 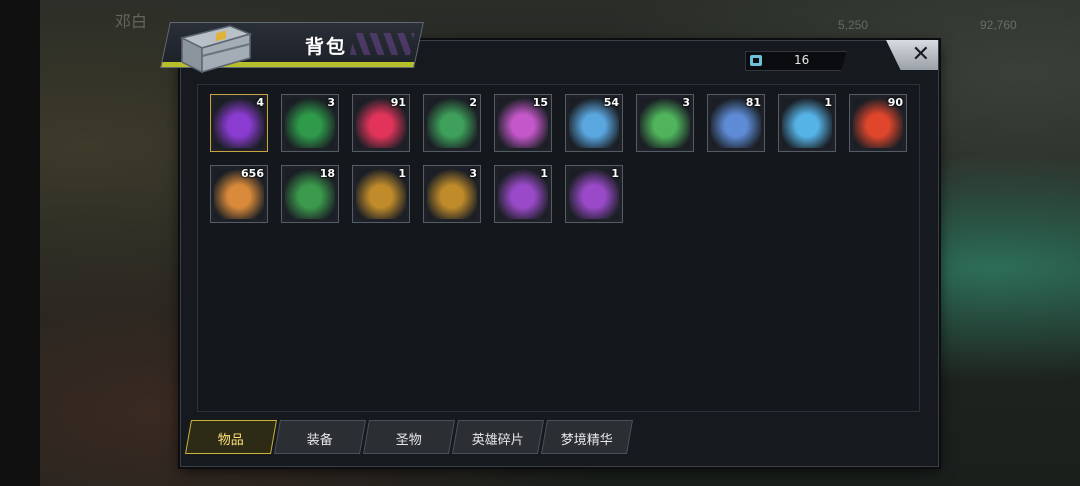 What do you see at coordinates (611, 102) in the screenshot?
I see `item-count: 54` at bounding box center [611, 102].